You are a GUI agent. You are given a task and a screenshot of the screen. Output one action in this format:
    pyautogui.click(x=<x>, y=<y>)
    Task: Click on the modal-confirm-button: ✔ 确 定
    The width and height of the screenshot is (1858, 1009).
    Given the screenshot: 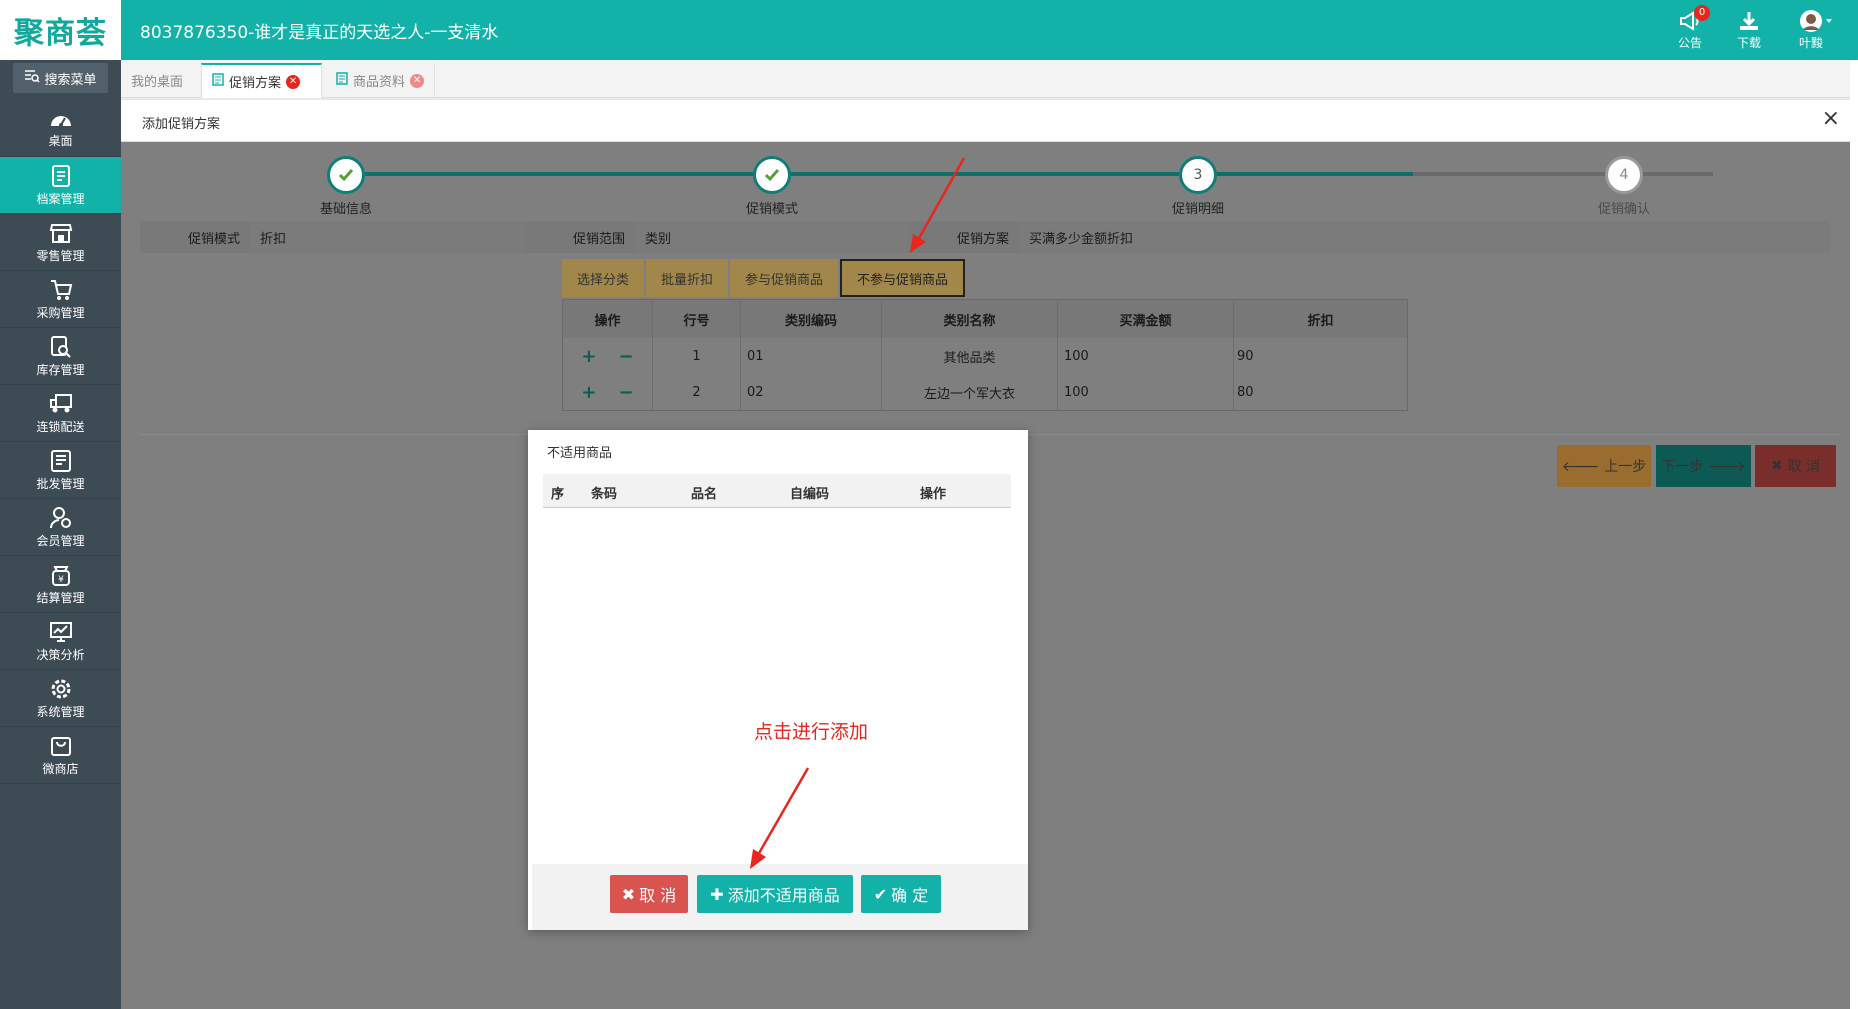 What is the action you would take?
    pyautogui.click(x=901, y=894)
    